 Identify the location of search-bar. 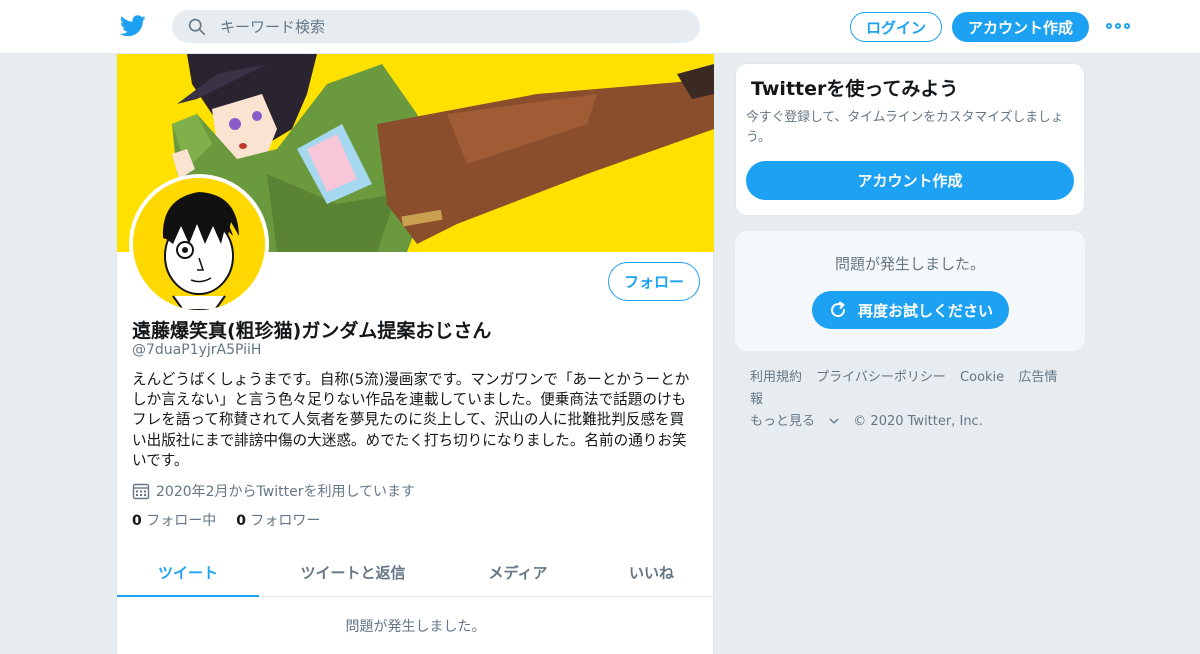
(436, 26).